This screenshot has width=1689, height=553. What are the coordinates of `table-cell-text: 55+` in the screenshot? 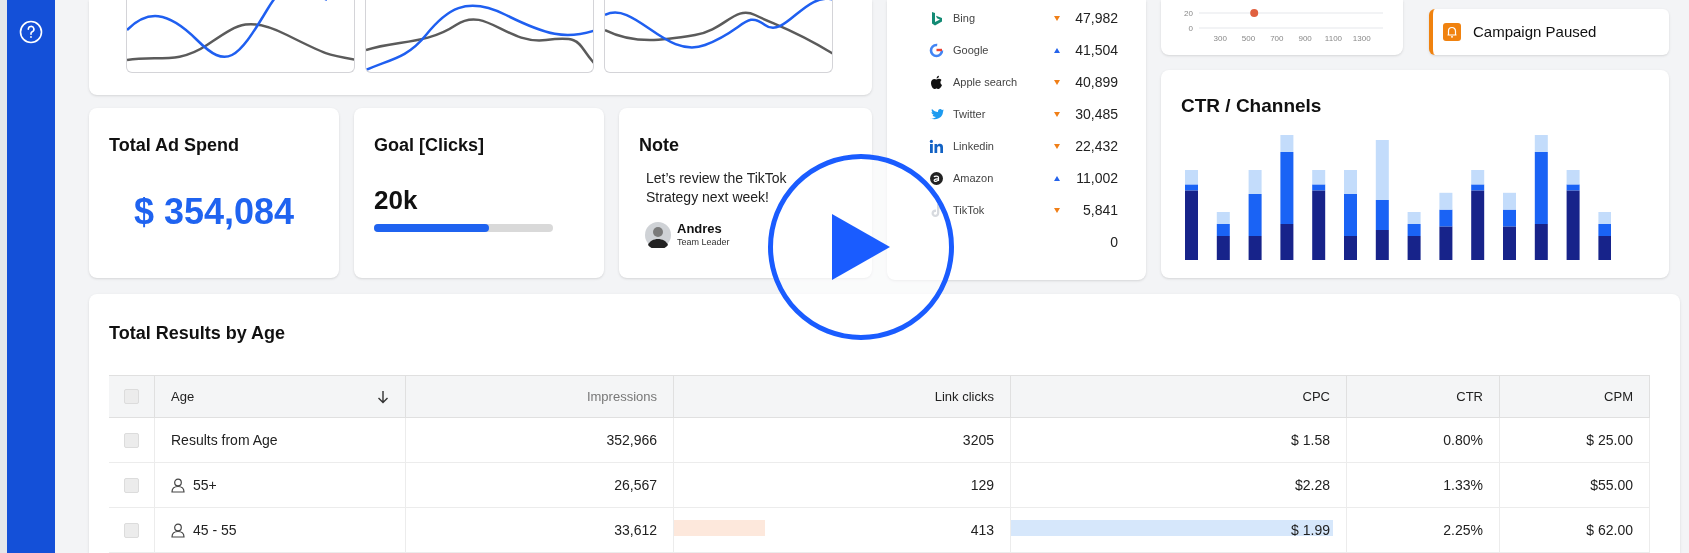 It's located at (205, 485).